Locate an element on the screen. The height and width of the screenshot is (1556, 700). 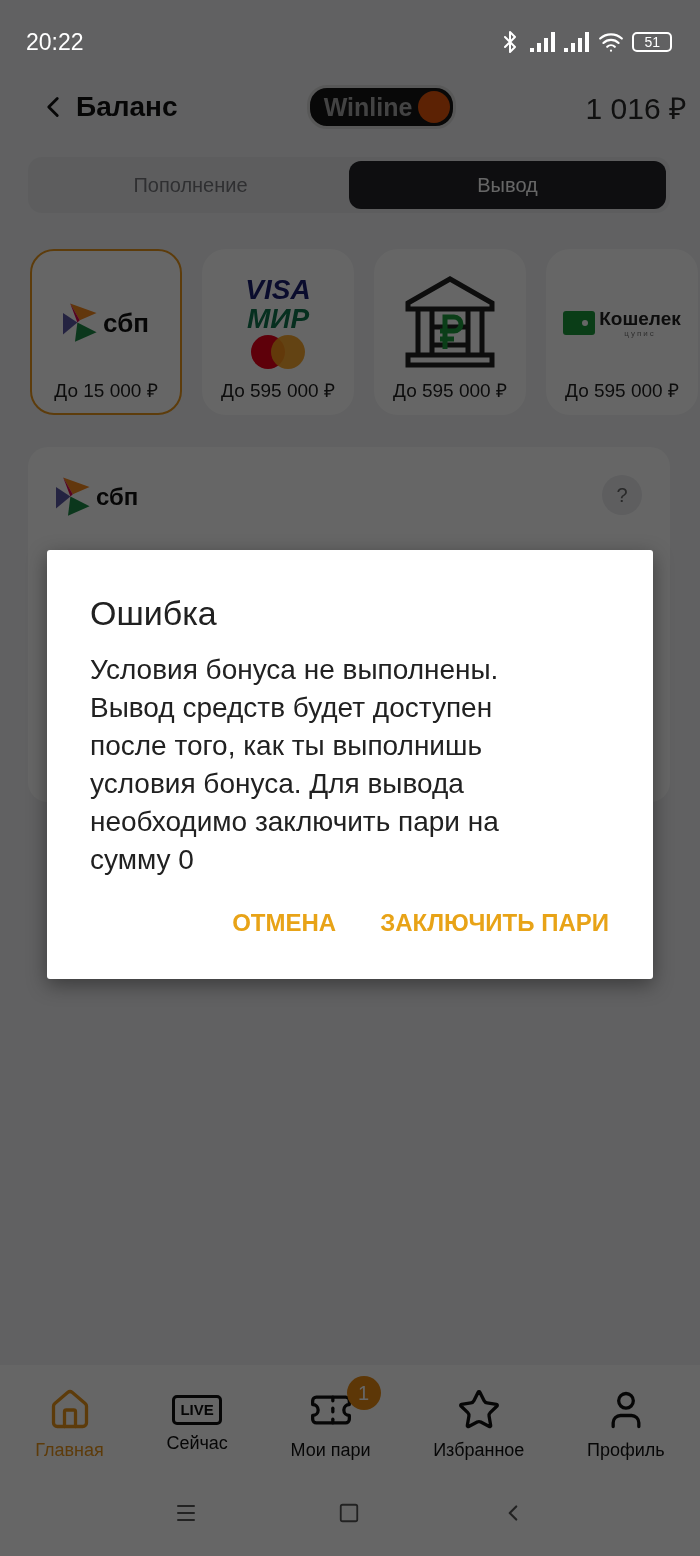
nav-tab: 1 Мои пари is located at coordinates (330, 1417).